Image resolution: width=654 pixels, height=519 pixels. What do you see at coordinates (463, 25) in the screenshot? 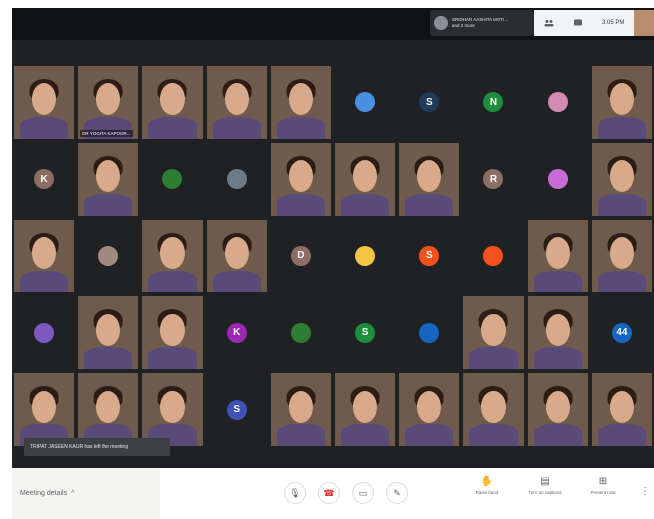
I see `presenter-subtitle: and 2 more` at bounding box center [463, 25].